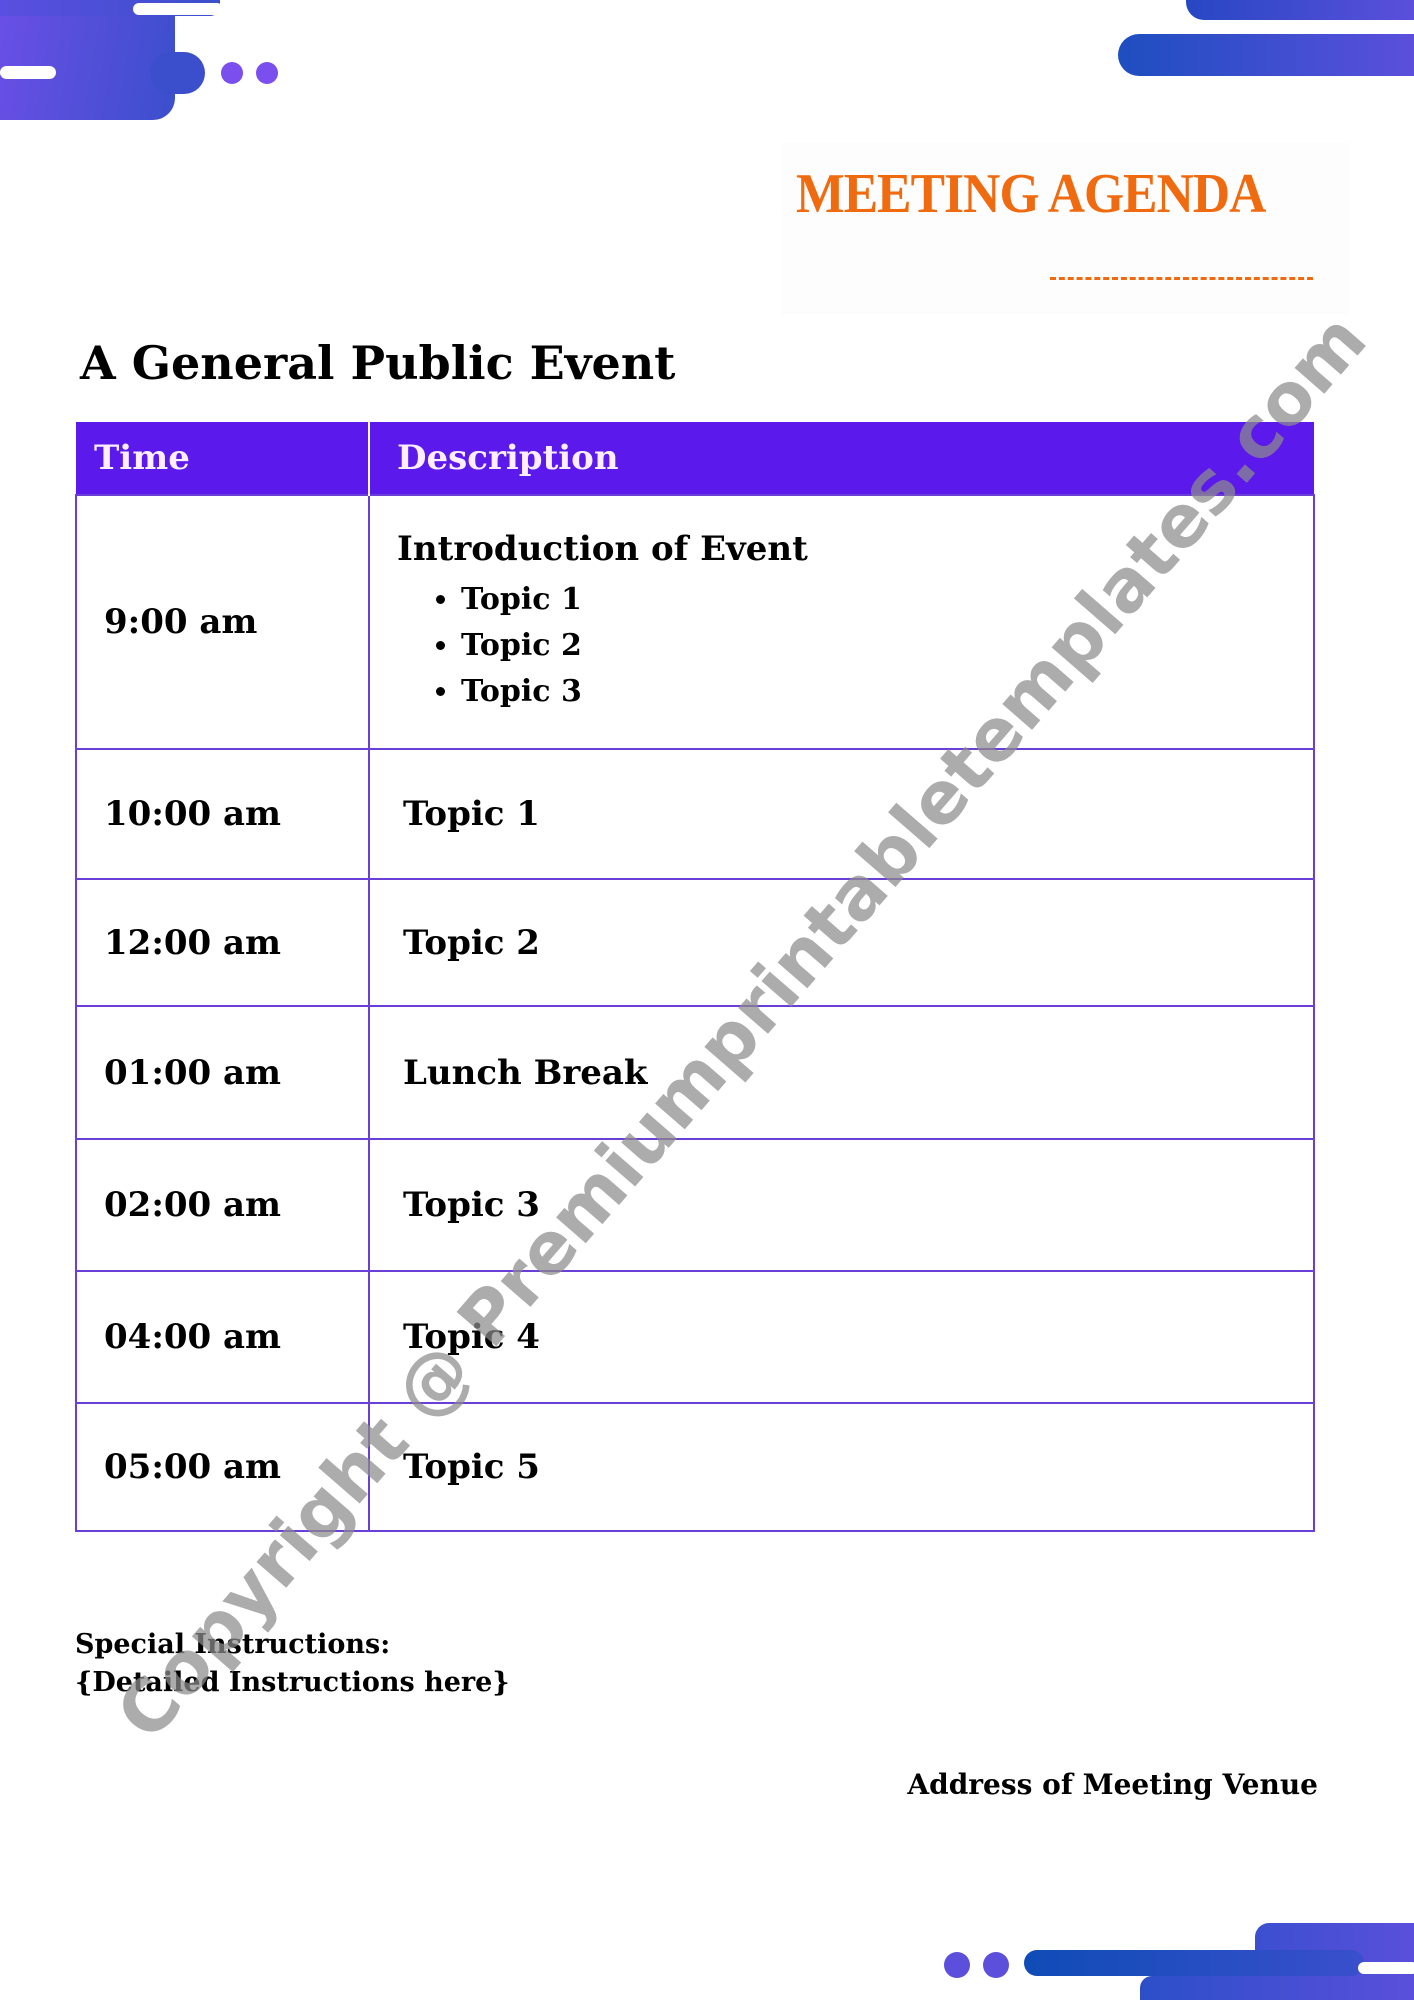  I want to click on table-row: 05:00 am Topic 5, so click(695, 1467).